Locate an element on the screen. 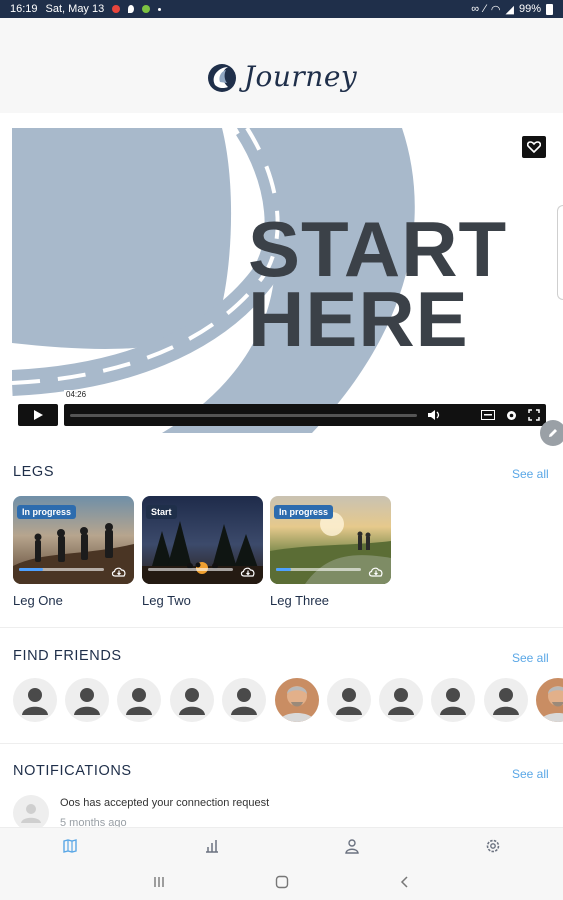 This screenshot has height=900, width=563. back-button is located at coordinates (405, 882).